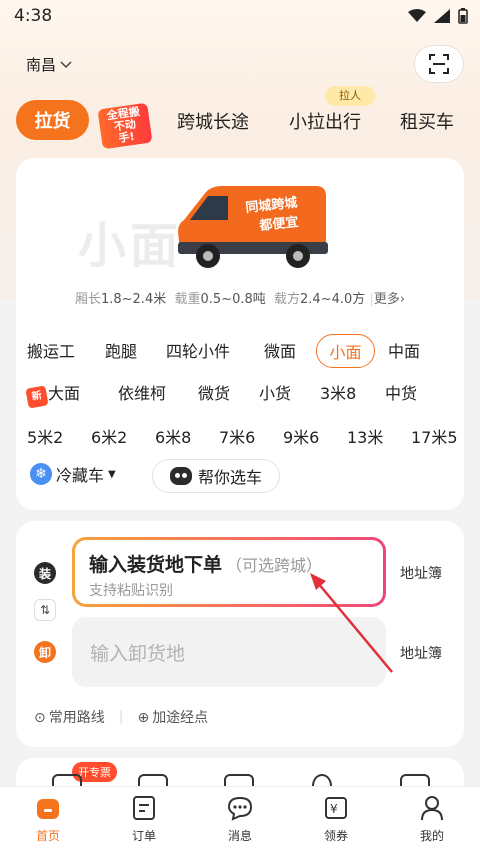 The width and height of the screenshot is (480, 853). Describe the element at coordinates (198, 350) in the screenshot. I see `vehicle-option: 四轮小件` at that location.